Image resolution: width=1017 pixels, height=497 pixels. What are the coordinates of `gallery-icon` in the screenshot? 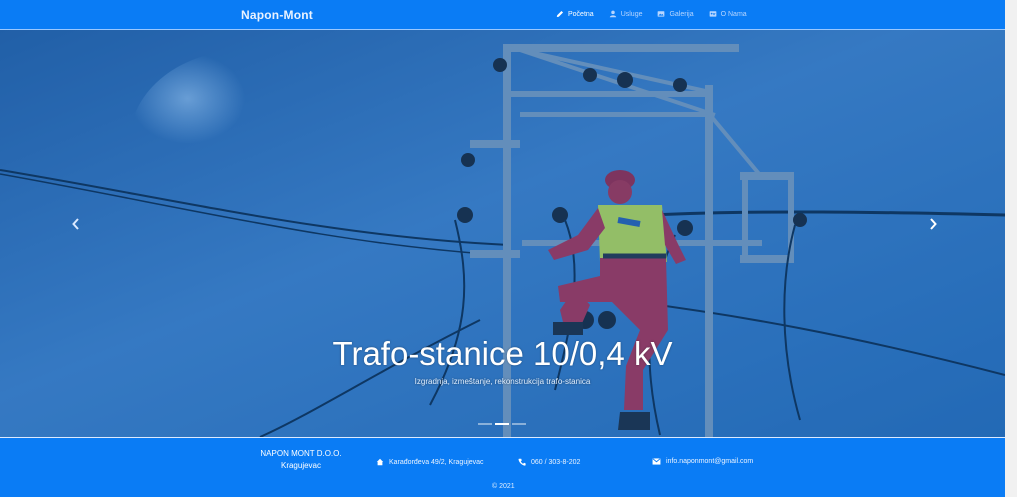 It's located at (661, 14).